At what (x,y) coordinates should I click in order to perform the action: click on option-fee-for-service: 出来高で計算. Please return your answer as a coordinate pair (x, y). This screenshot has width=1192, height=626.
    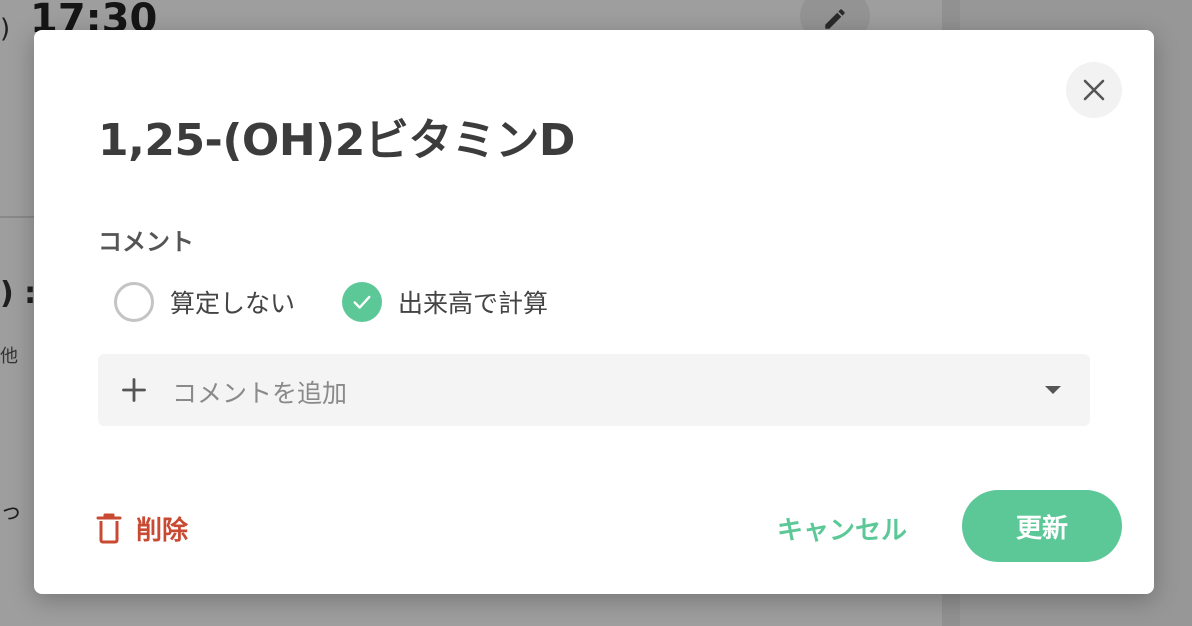
    Looking at the image, I should click on (445, 302).